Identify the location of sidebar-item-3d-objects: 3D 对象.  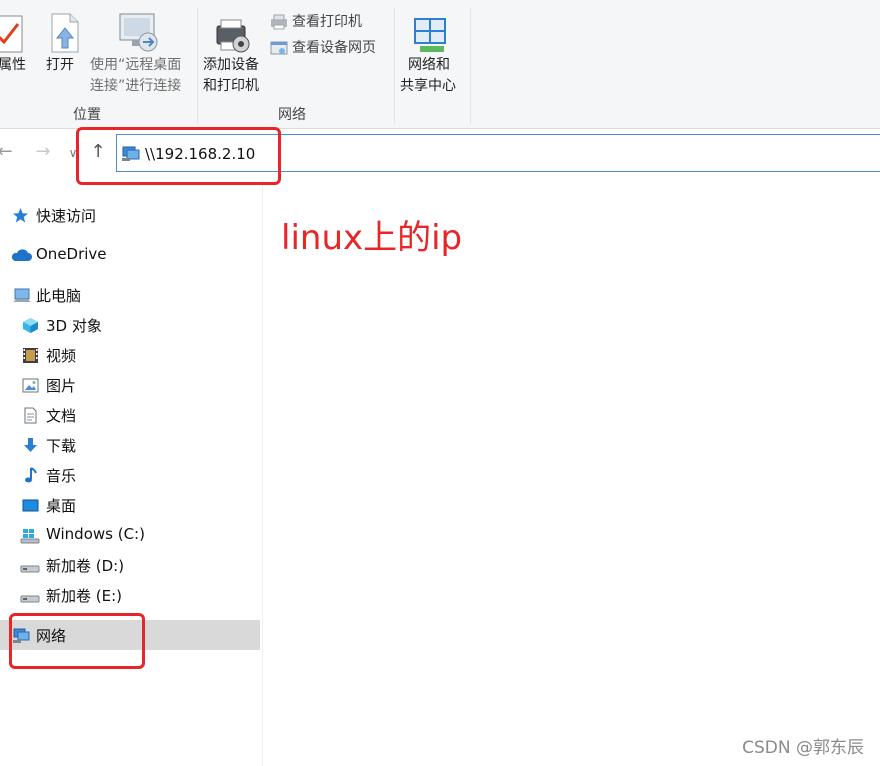
(130, 325).